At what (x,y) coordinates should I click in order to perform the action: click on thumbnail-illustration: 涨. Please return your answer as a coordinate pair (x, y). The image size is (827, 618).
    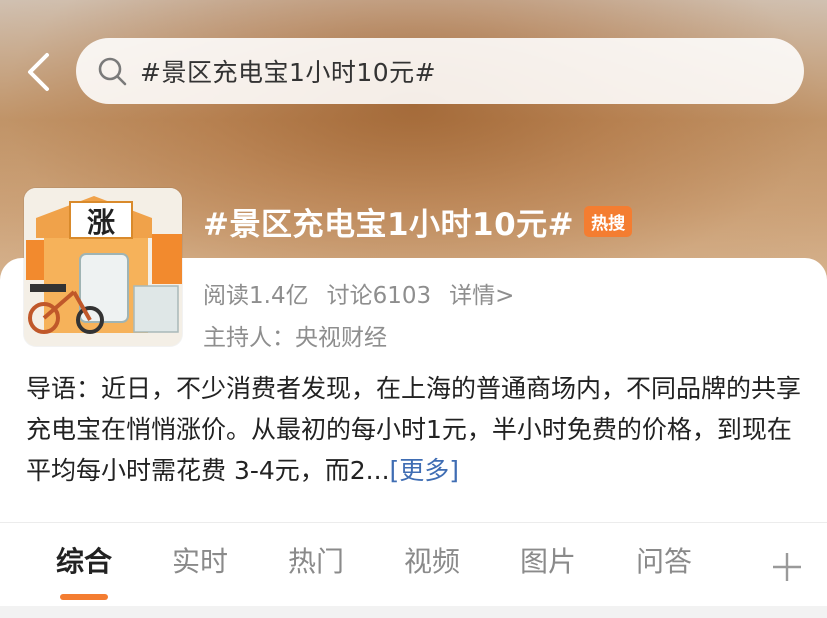
    Looking at the image, I should click on (103, 267).